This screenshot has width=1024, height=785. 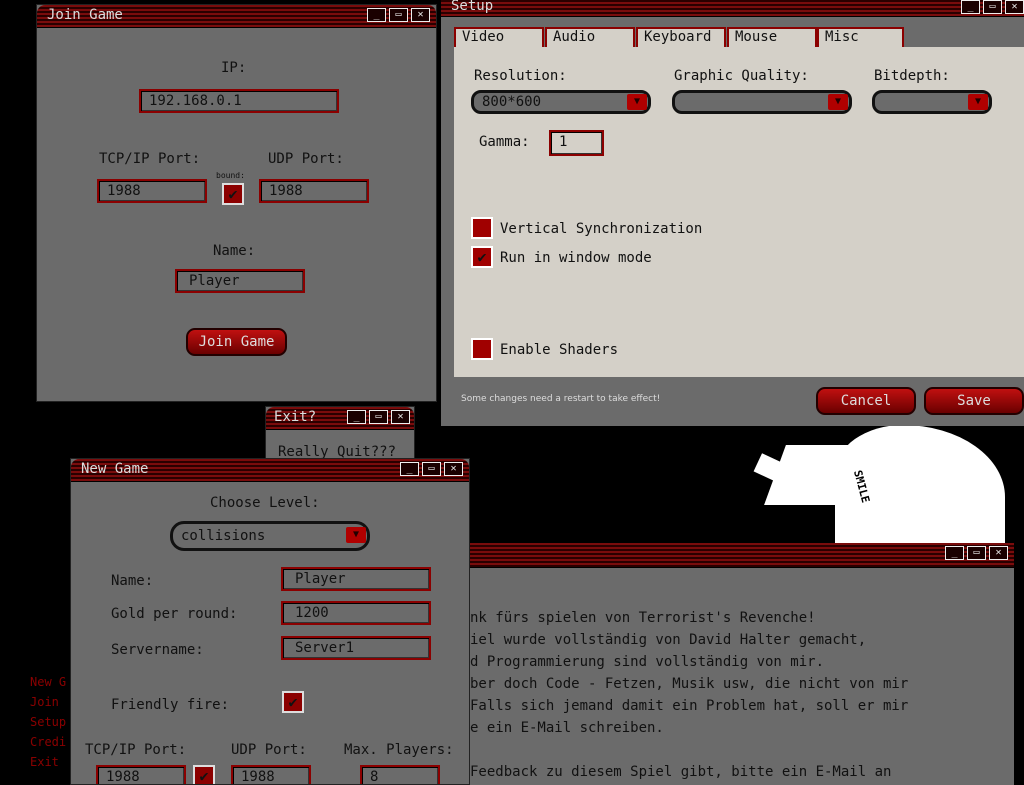 What do you see at coordinates (499, 37) in the screenshot?
I see `tab-video: Video` at bounding box center [499, 37].